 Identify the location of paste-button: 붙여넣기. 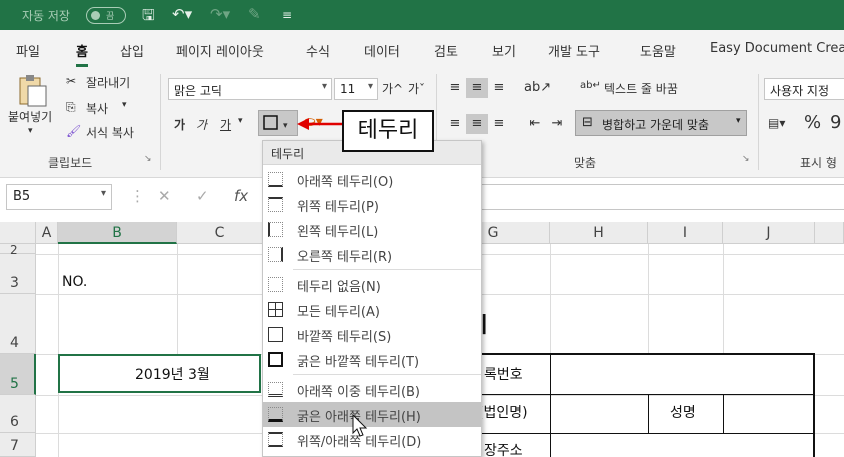
(30, 116).